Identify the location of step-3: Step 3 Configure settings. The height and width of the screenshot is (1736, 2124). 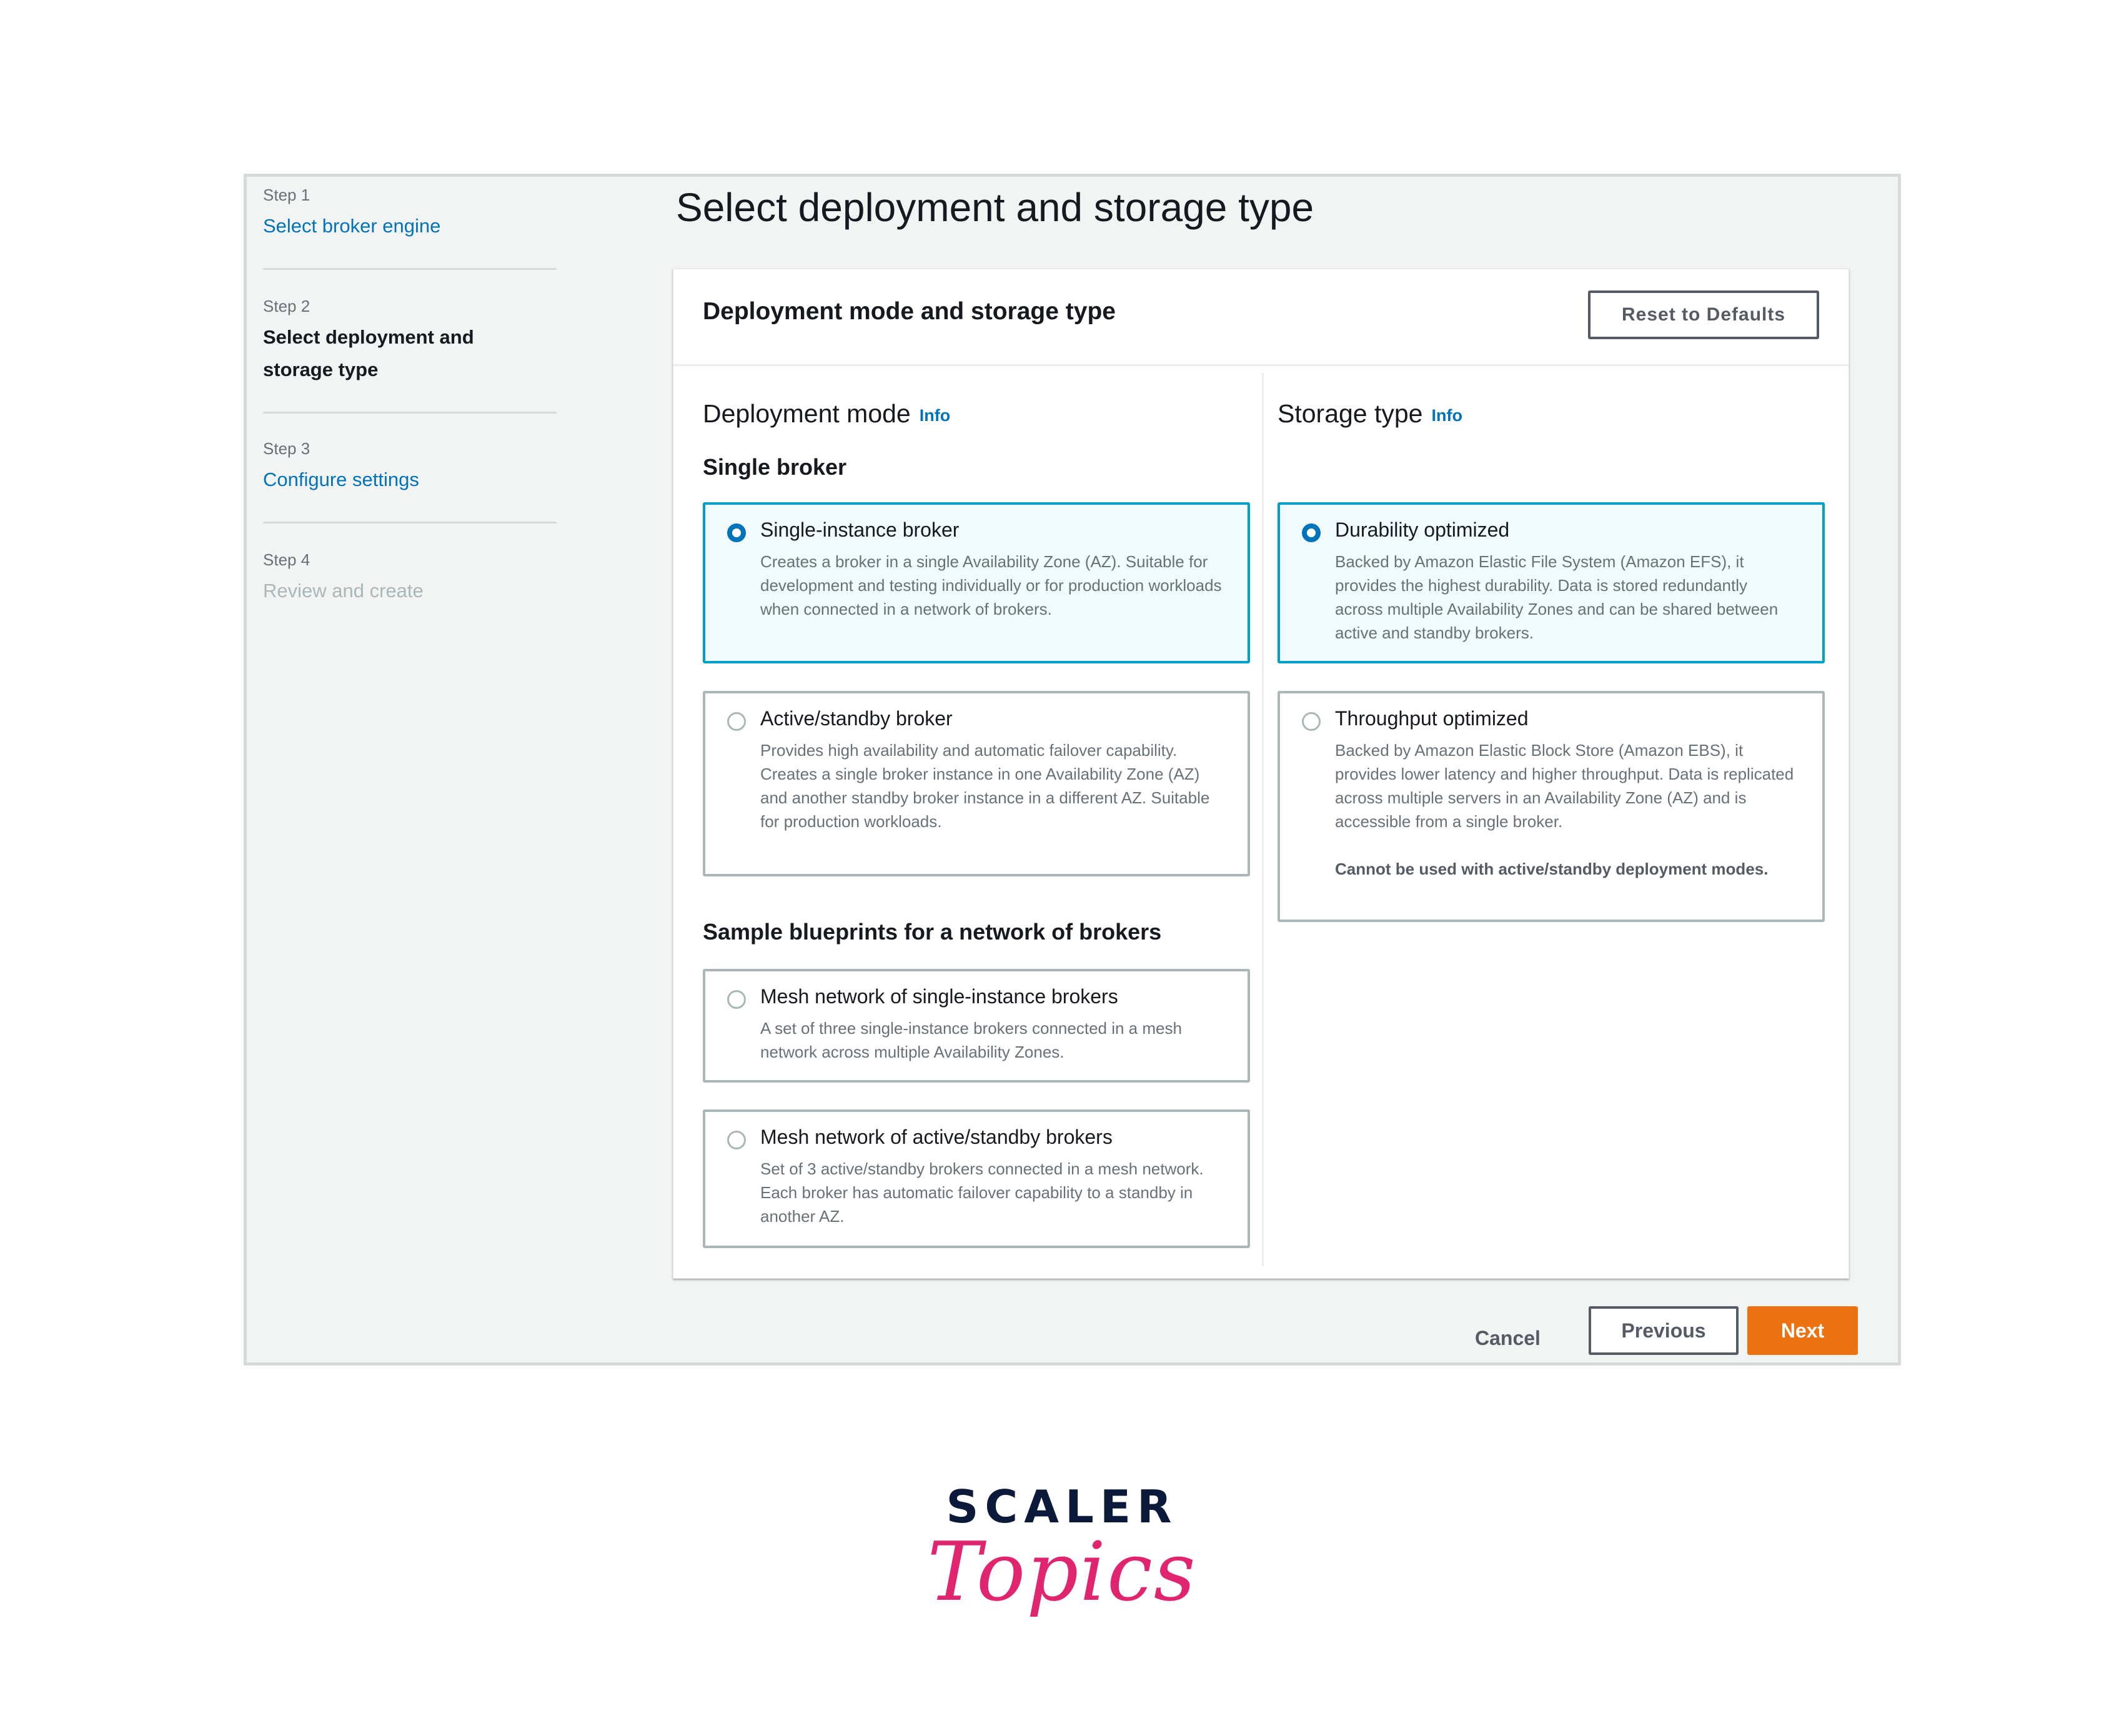
(410, 468).